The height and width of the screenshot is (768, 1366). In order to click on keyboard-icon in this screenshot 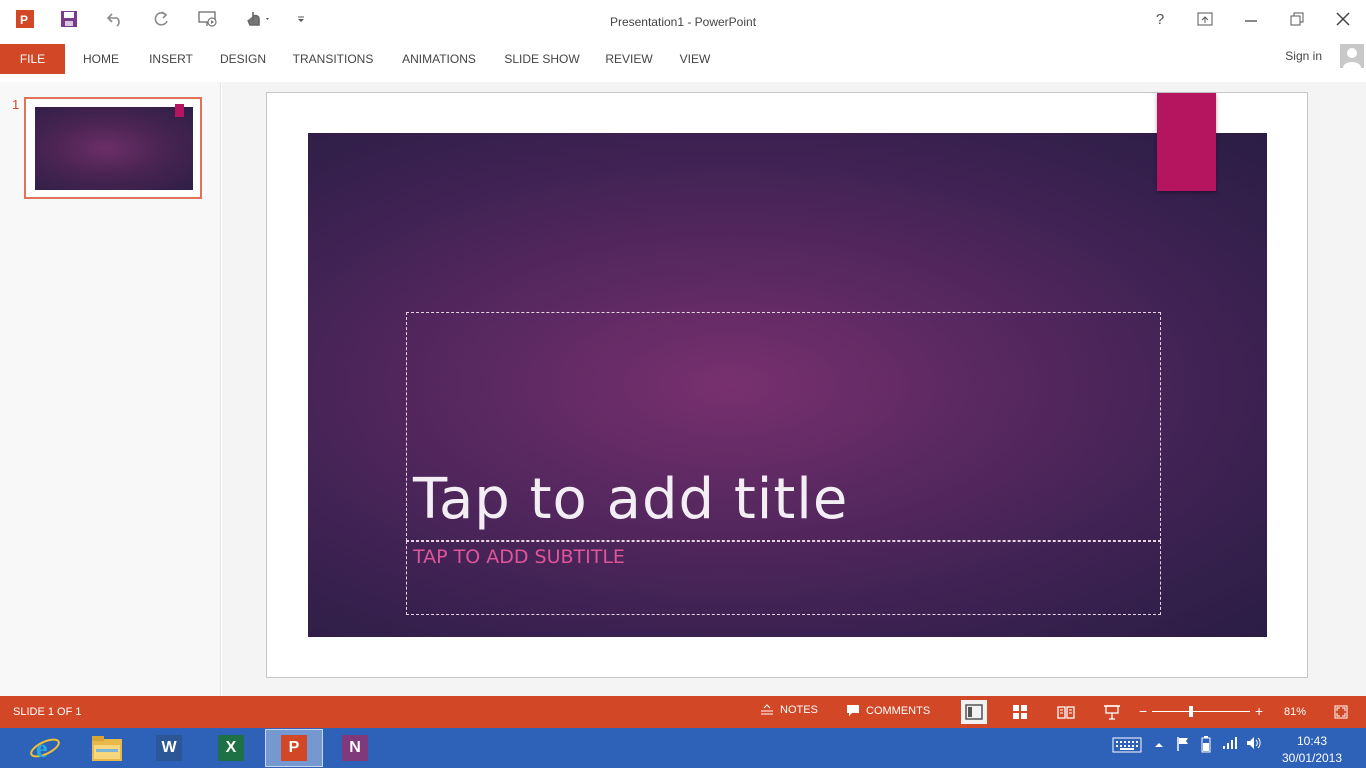, I will do `click(1127, 746)`.